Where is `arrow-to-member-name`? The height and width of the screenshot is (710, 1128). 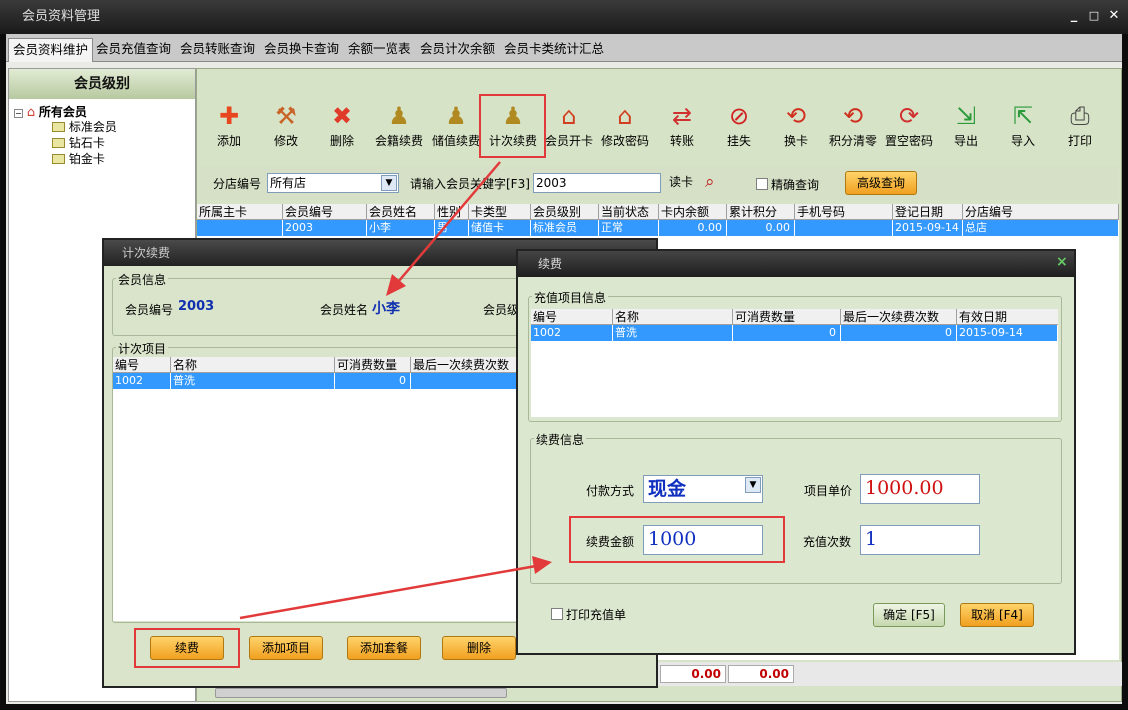
arrow-to-member-name is located at coordinates (443, 228).